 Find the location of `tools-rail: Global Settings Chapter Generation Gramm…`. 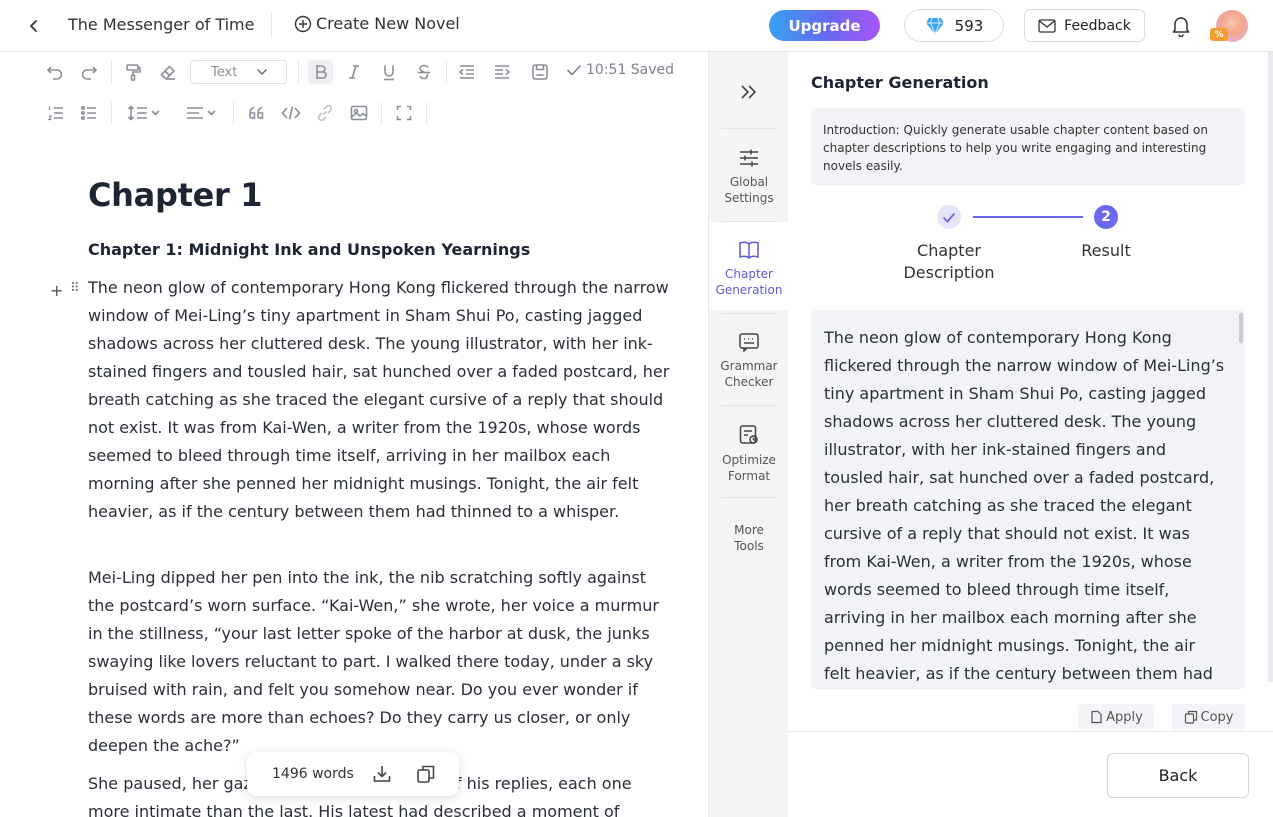

tools-rail: Global Settings Chapter Generation Gramm… is located at coordinates (748, 434).